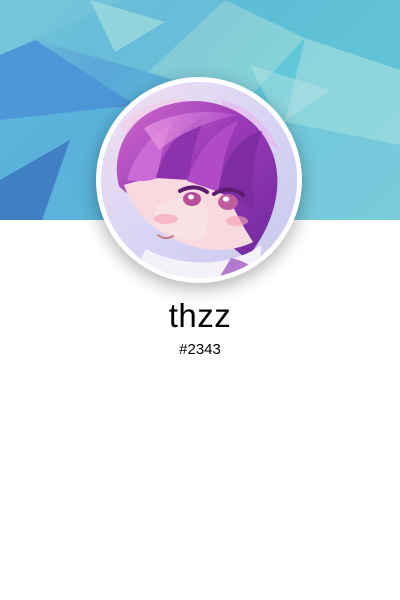 The width and height of the screenshot is (400, 600). I want to click on username: thzz, so click(200, 315).